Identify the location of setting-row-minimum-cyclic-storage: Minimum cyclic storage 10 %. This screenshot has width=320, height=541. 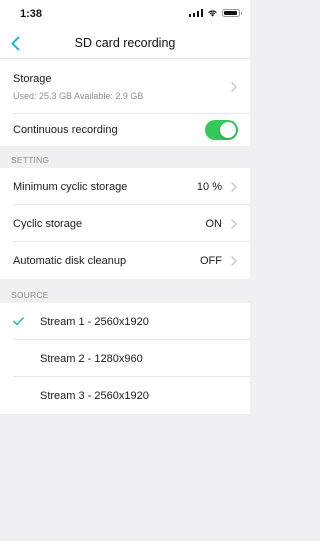
(125, 186).